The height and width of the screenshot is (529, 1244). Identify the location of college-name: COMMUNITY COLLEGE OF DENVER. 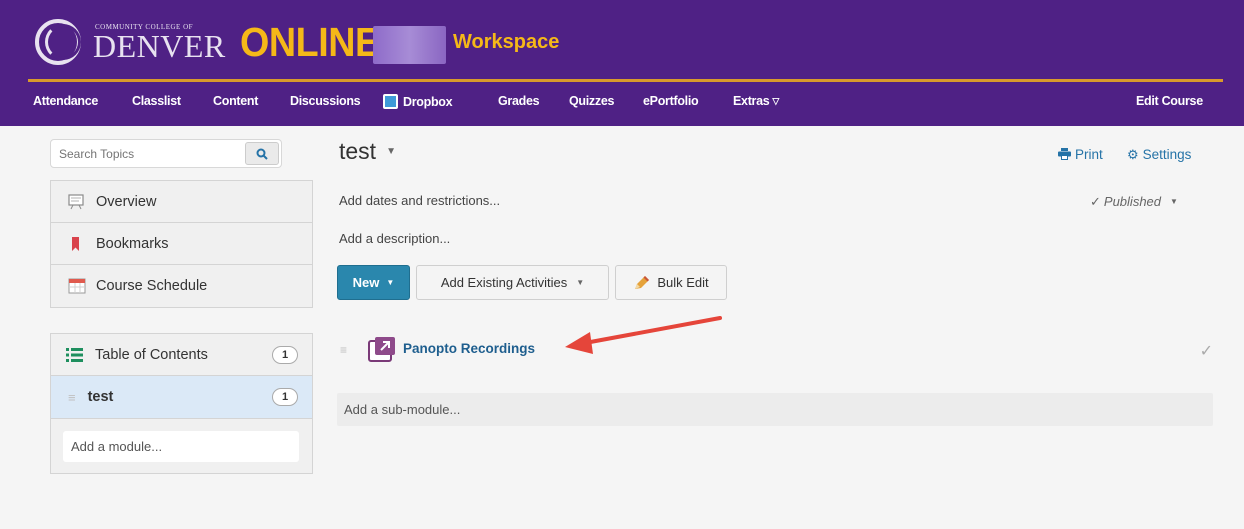
(159, 43).